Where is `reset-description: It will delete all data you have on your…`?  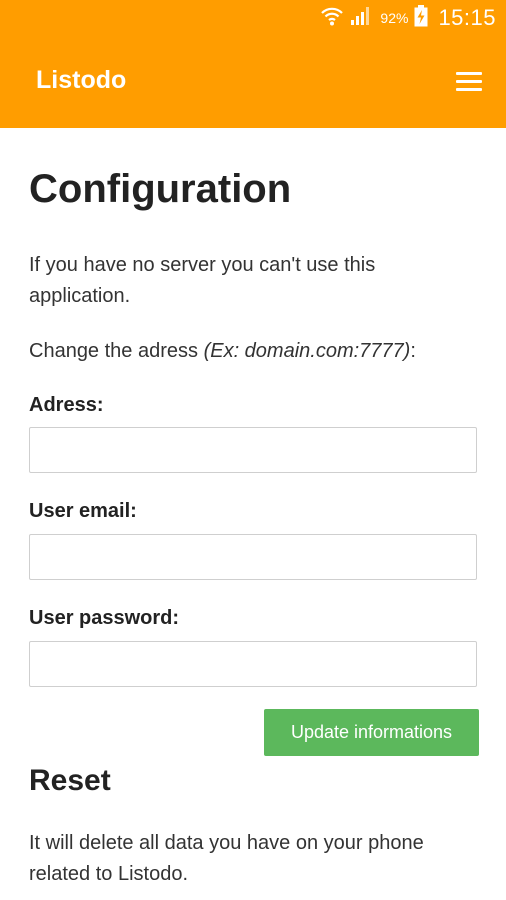 reset-description: It will delete all data you have on your… is located at coordinates (226, 858).